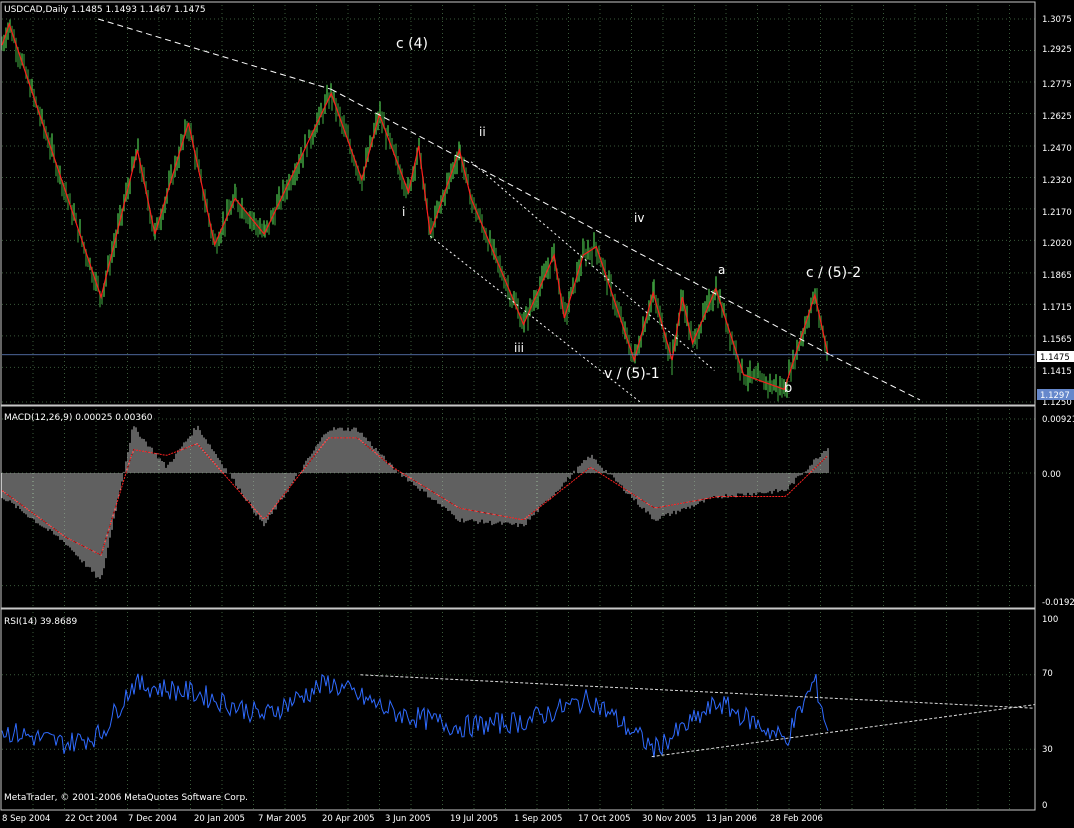 The image size is (1074, 828). Describe the element at coordinates (78, 418) in the screenshot. I see `macd-panel-title: MACD(12,26,9) 0.00025 0.00360` at that location.